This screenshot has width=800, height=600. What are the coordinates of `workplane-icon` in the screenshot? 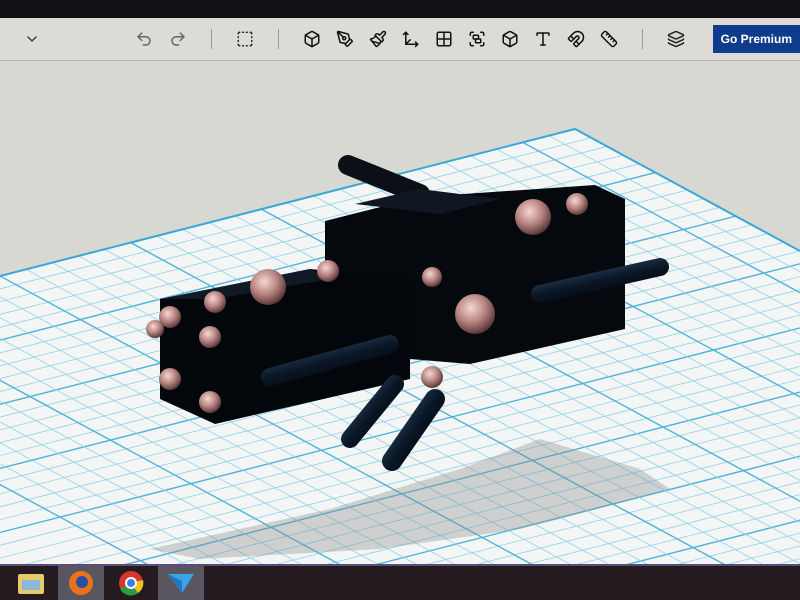 It's located at (245, 39).